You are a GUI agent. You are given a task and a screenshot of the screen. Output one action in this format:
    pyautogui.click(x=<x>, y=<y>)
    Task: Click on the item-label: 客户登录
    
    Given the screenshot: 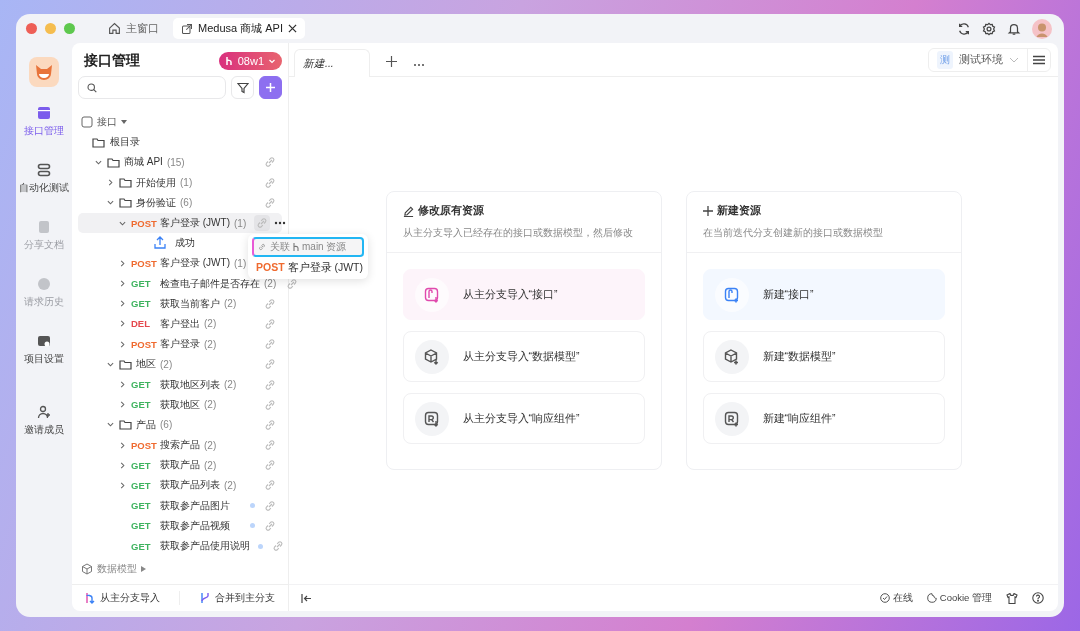 What is the action you would take?
    pyautogui.click(x=180, y=344)
    